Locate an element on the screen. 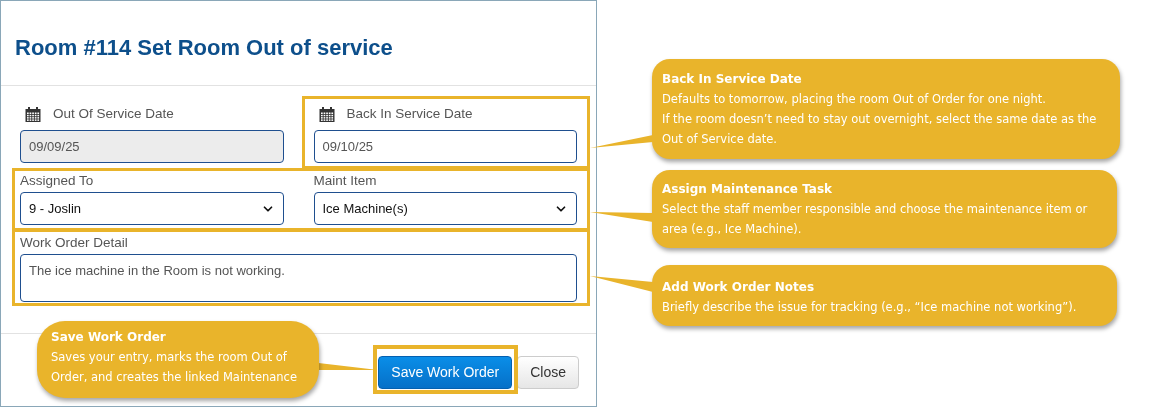  text-area: The ice machine in the Room is not working. is located at coordinates (298, 278).